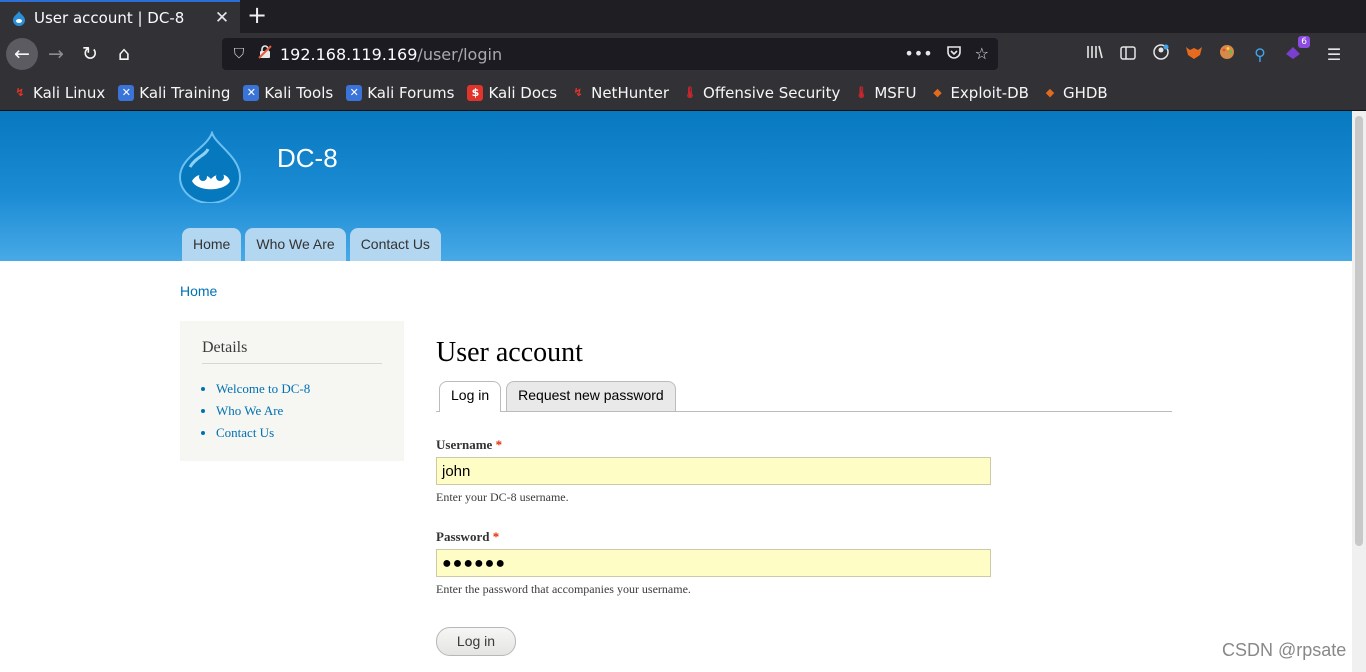 This screenshot has height=672, width=1366. What do you see at coordinates (288, 93) in the screenshot?
I see `bookmark-kali-tools: ✕ Kali Tools` at bounding box center [288, 93].